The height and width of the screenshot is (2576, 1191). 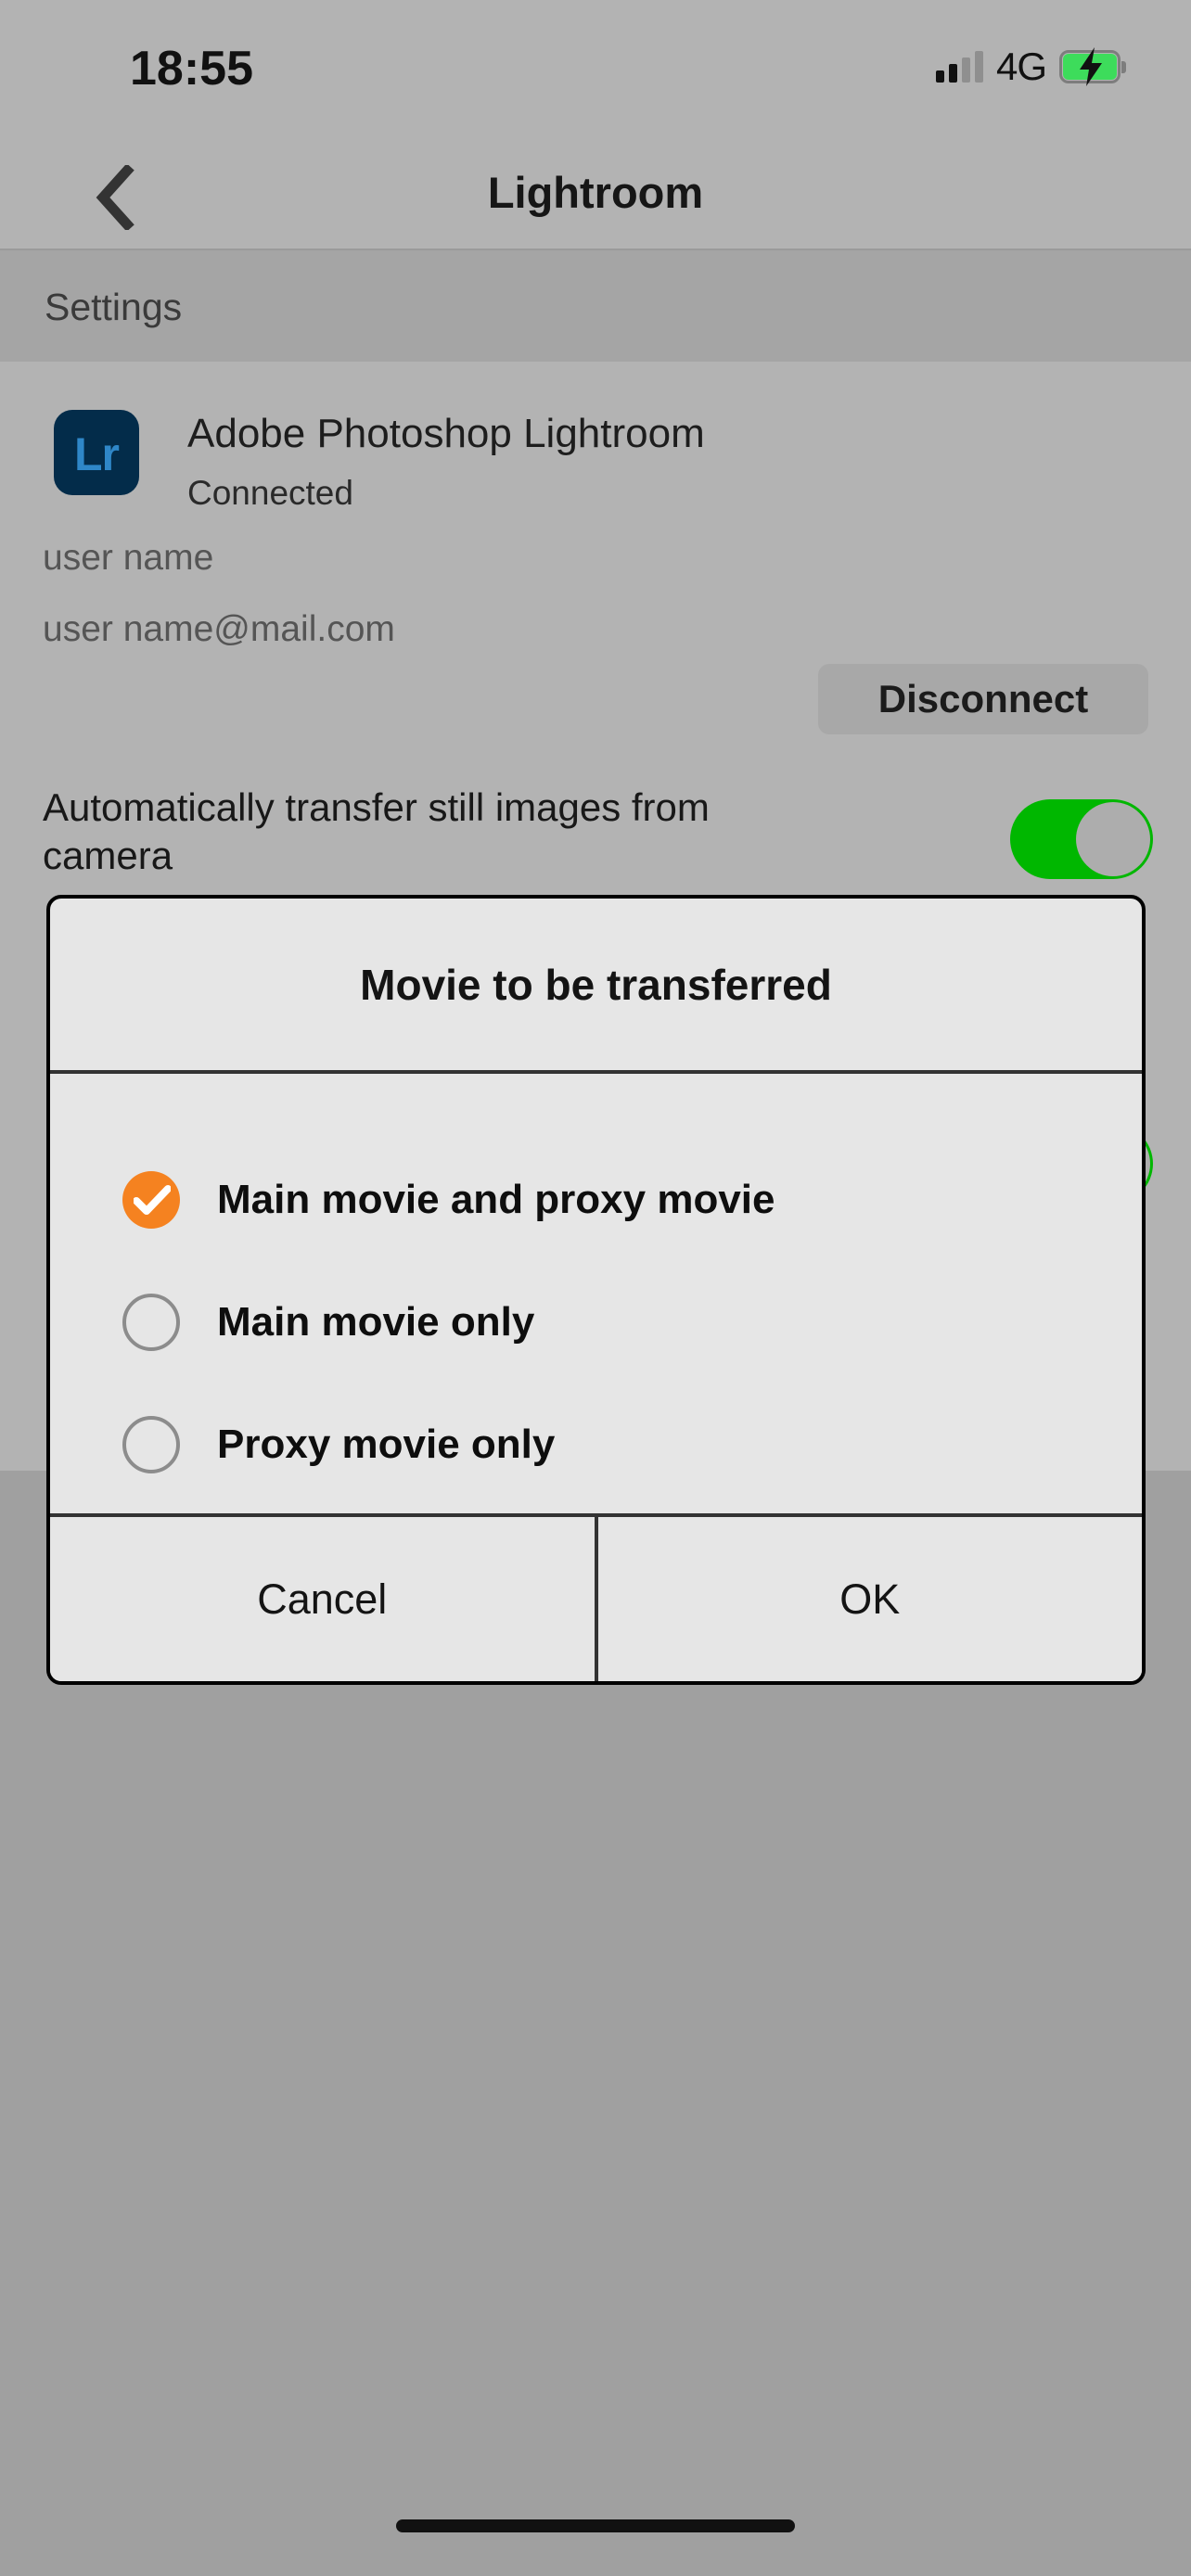 I want to click on radio-selected-icon, so click(x=151, y=1200).